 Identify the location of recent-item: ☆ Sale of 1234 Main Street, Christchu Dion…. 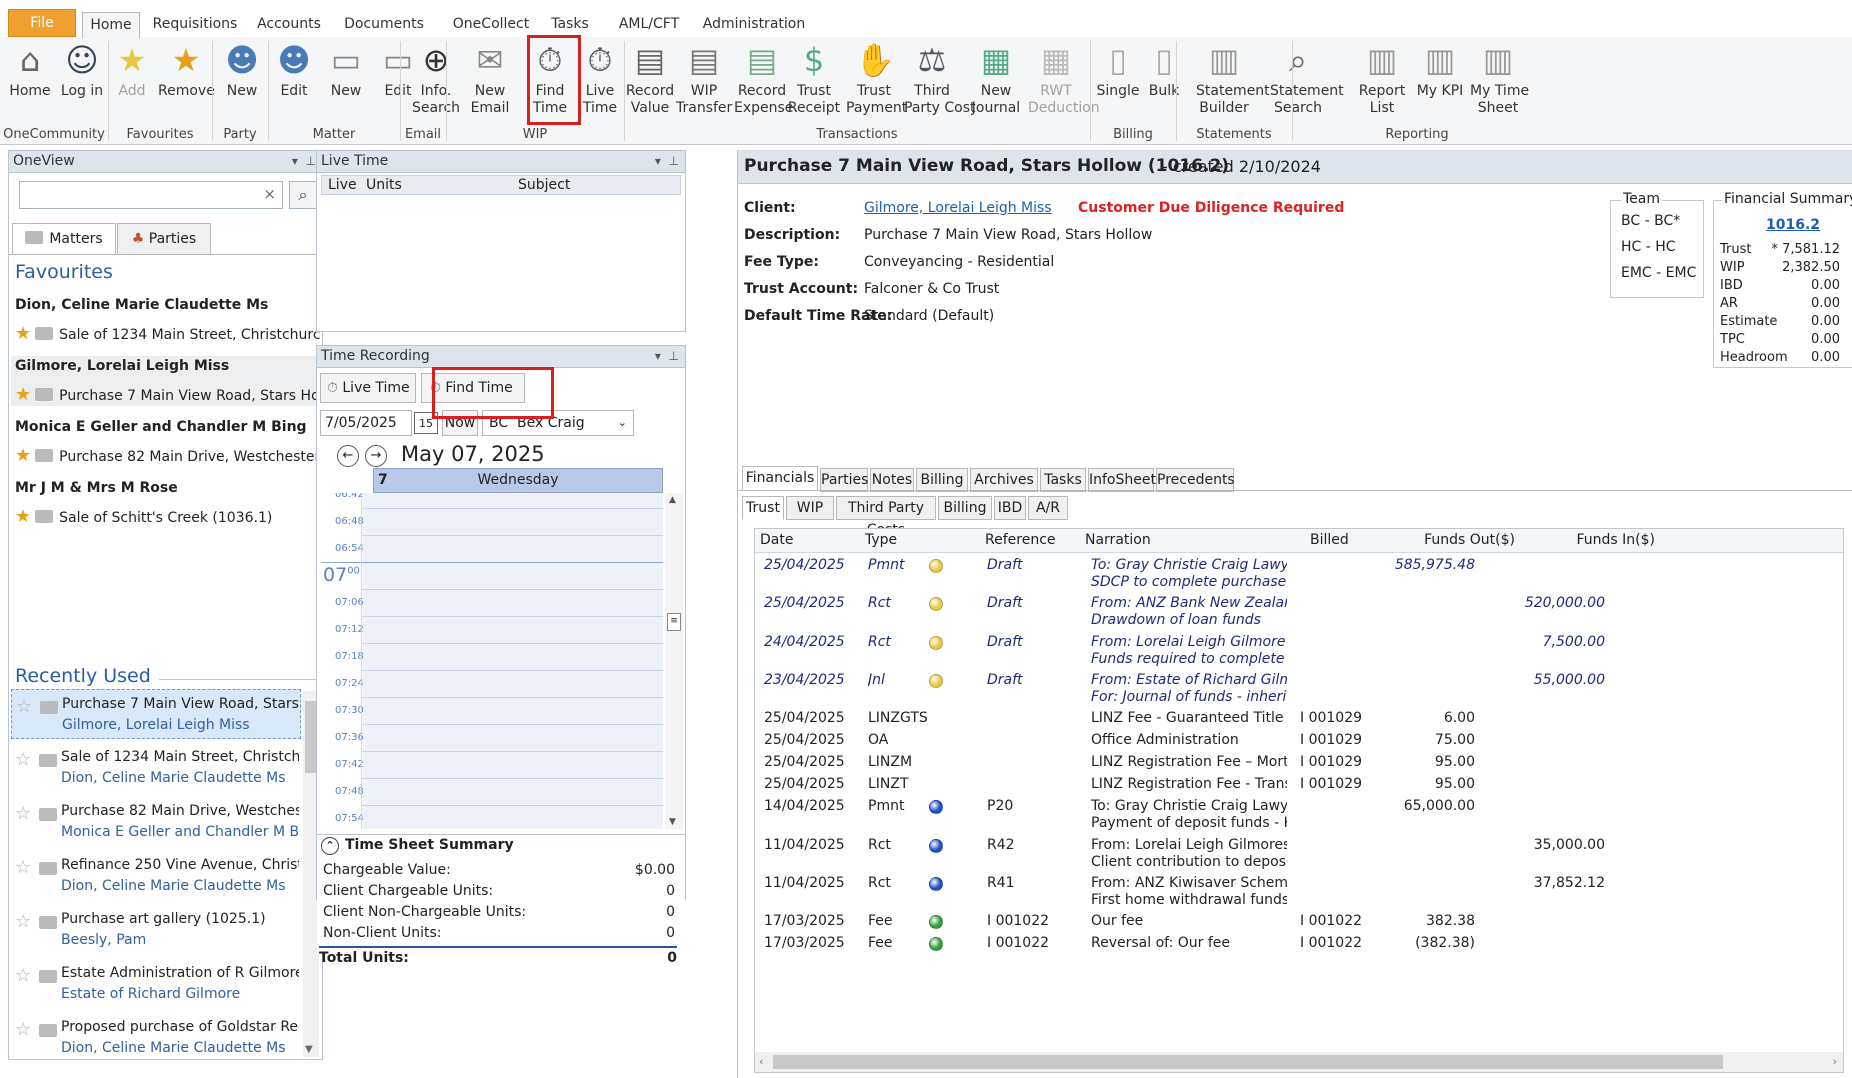
(156, 768).